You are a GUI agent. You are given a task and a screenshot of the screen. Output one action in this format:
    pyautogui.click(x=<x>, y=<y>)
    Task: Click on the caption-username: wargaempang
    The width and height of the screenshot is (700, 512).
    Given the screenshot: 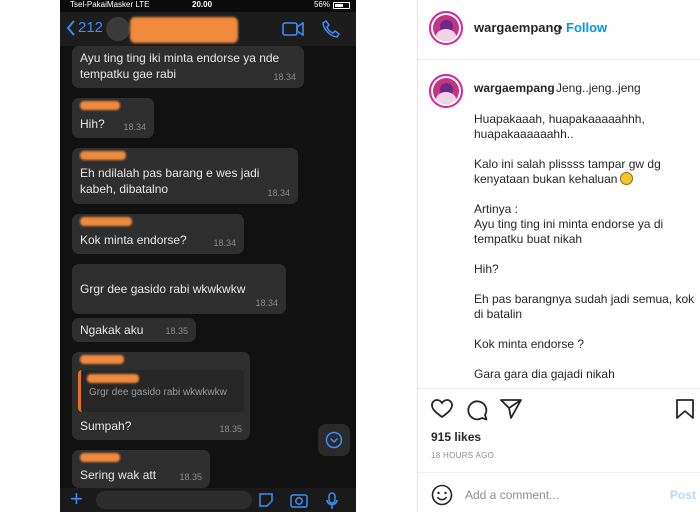 What is the action you would take?
    pyautogui.click(x=514, y=88)
    